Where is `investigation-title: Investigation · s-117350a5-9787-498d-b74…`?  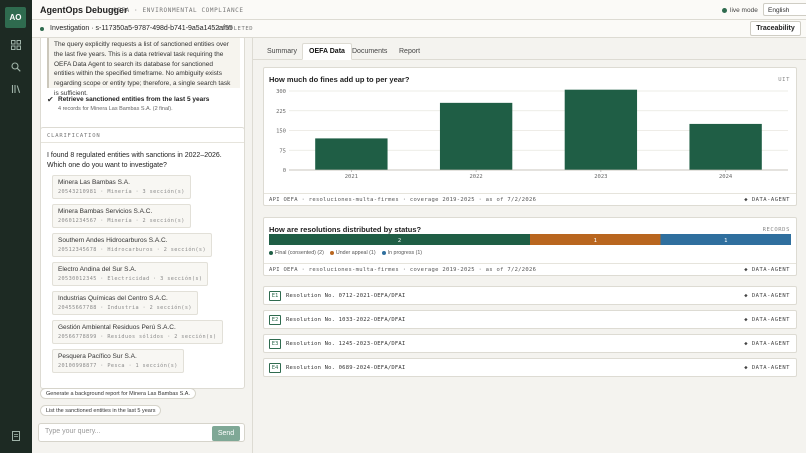
investigation-title: Investigation · s-117350a5-9787-498d-b74… is located at coordinates (141, 28).